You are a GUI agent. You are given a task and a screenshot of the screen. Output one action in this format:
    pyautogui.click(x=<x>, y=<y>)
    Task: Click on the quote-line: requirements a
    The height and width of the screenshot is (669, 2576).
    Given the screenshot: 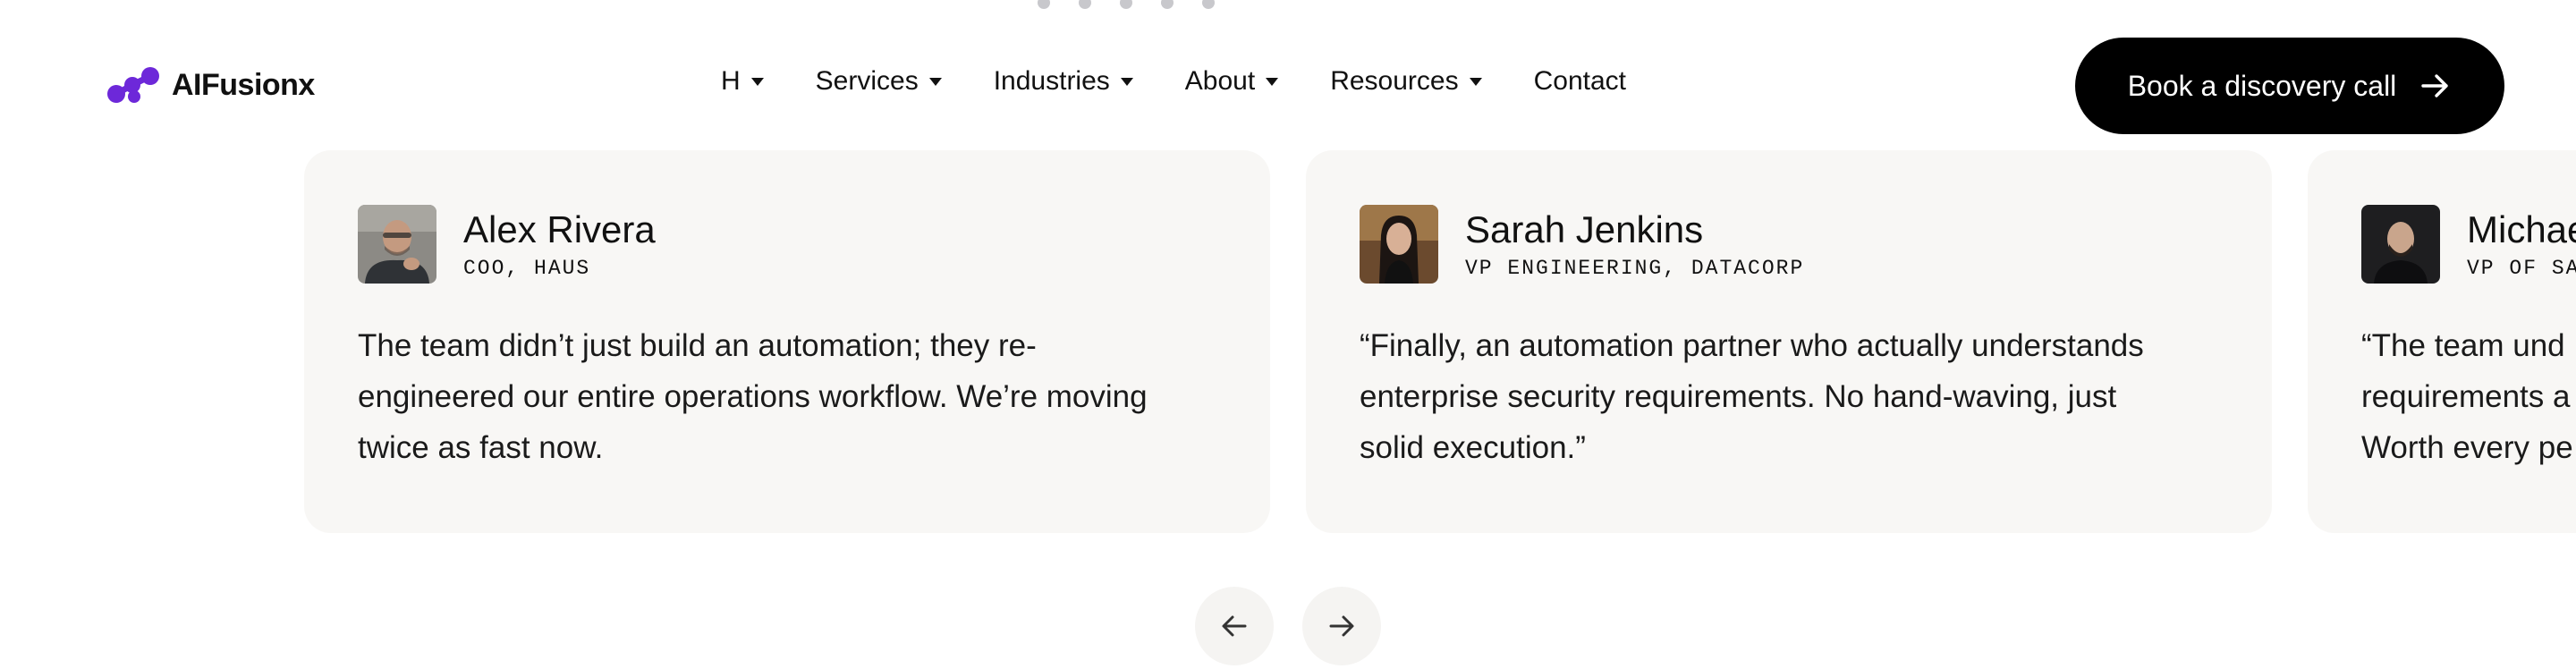 What is the action you would take?
    pyautogui.click(x=2466, y=396)
    